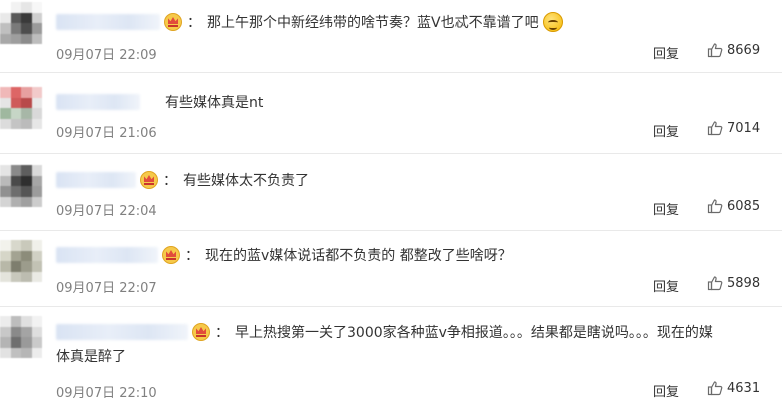 This screenshot has width=782, height=412. What do you see at coordinates (744, 206) in the screenshot?
I see `like-count: 6085` at bounding box center [744, 206].